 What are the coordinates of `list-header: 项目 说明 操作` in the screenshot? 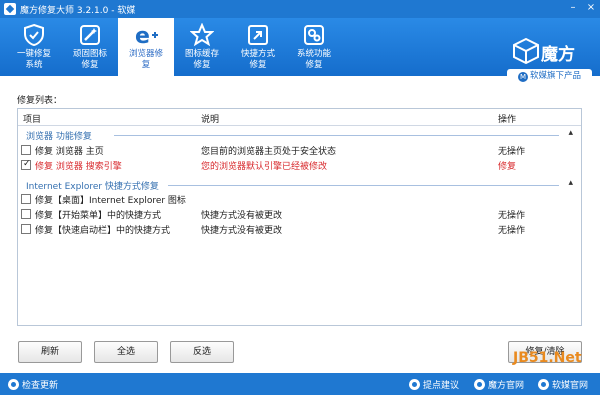 It's located at (299, 117).